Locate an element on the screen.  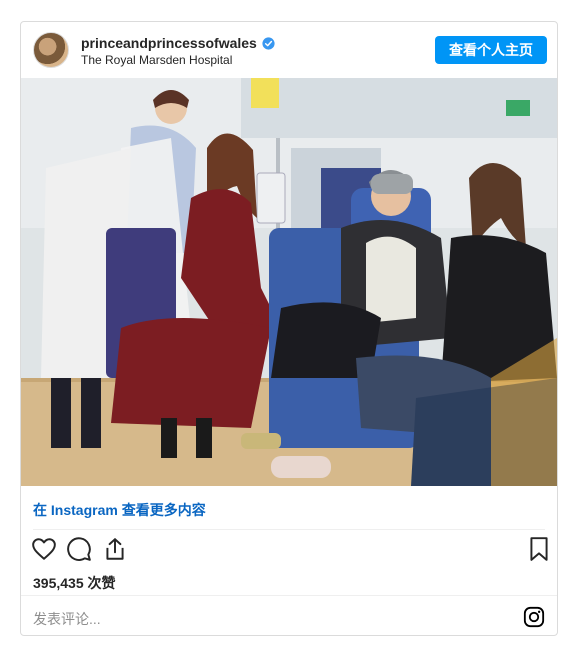
action-bar is located at coordinates (289, 552).